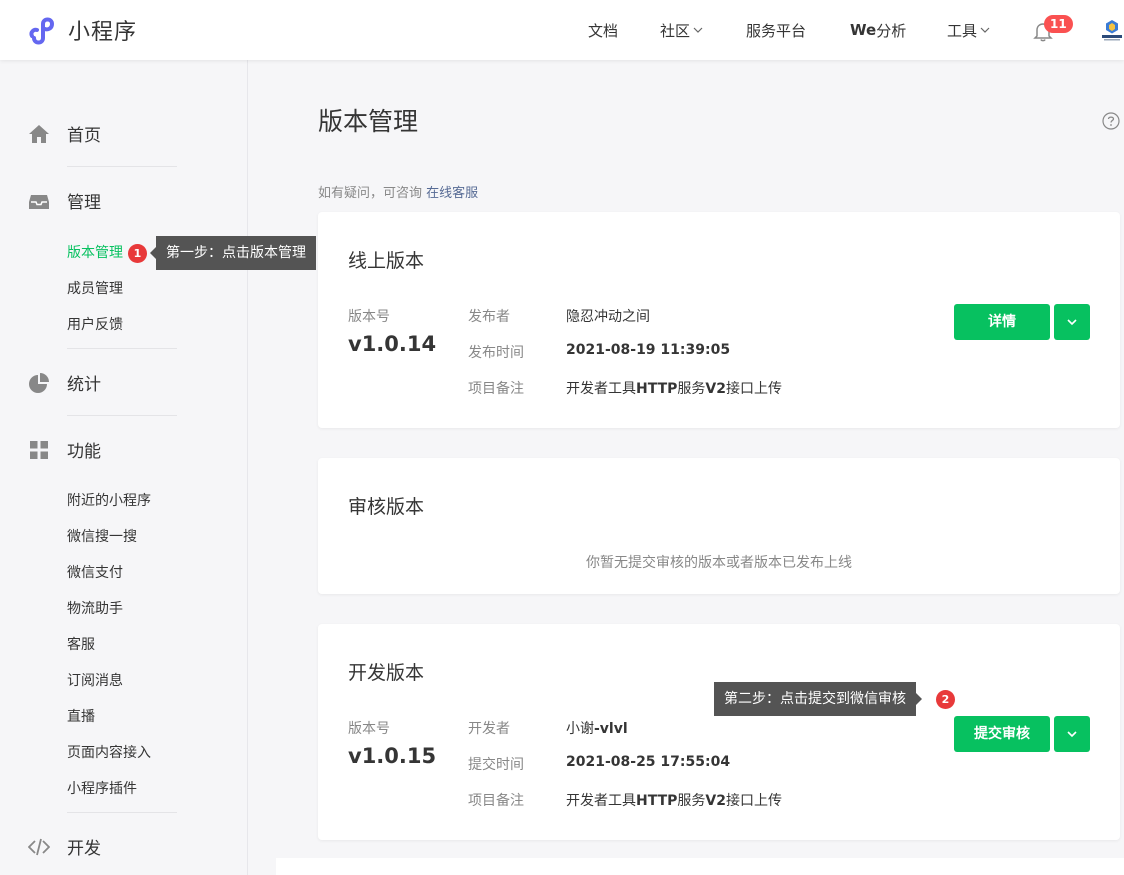  What do you see at coordinates (368, 121) in the screenshot?
I see `page-title: 版本管理` at bounding box center [368, 121].